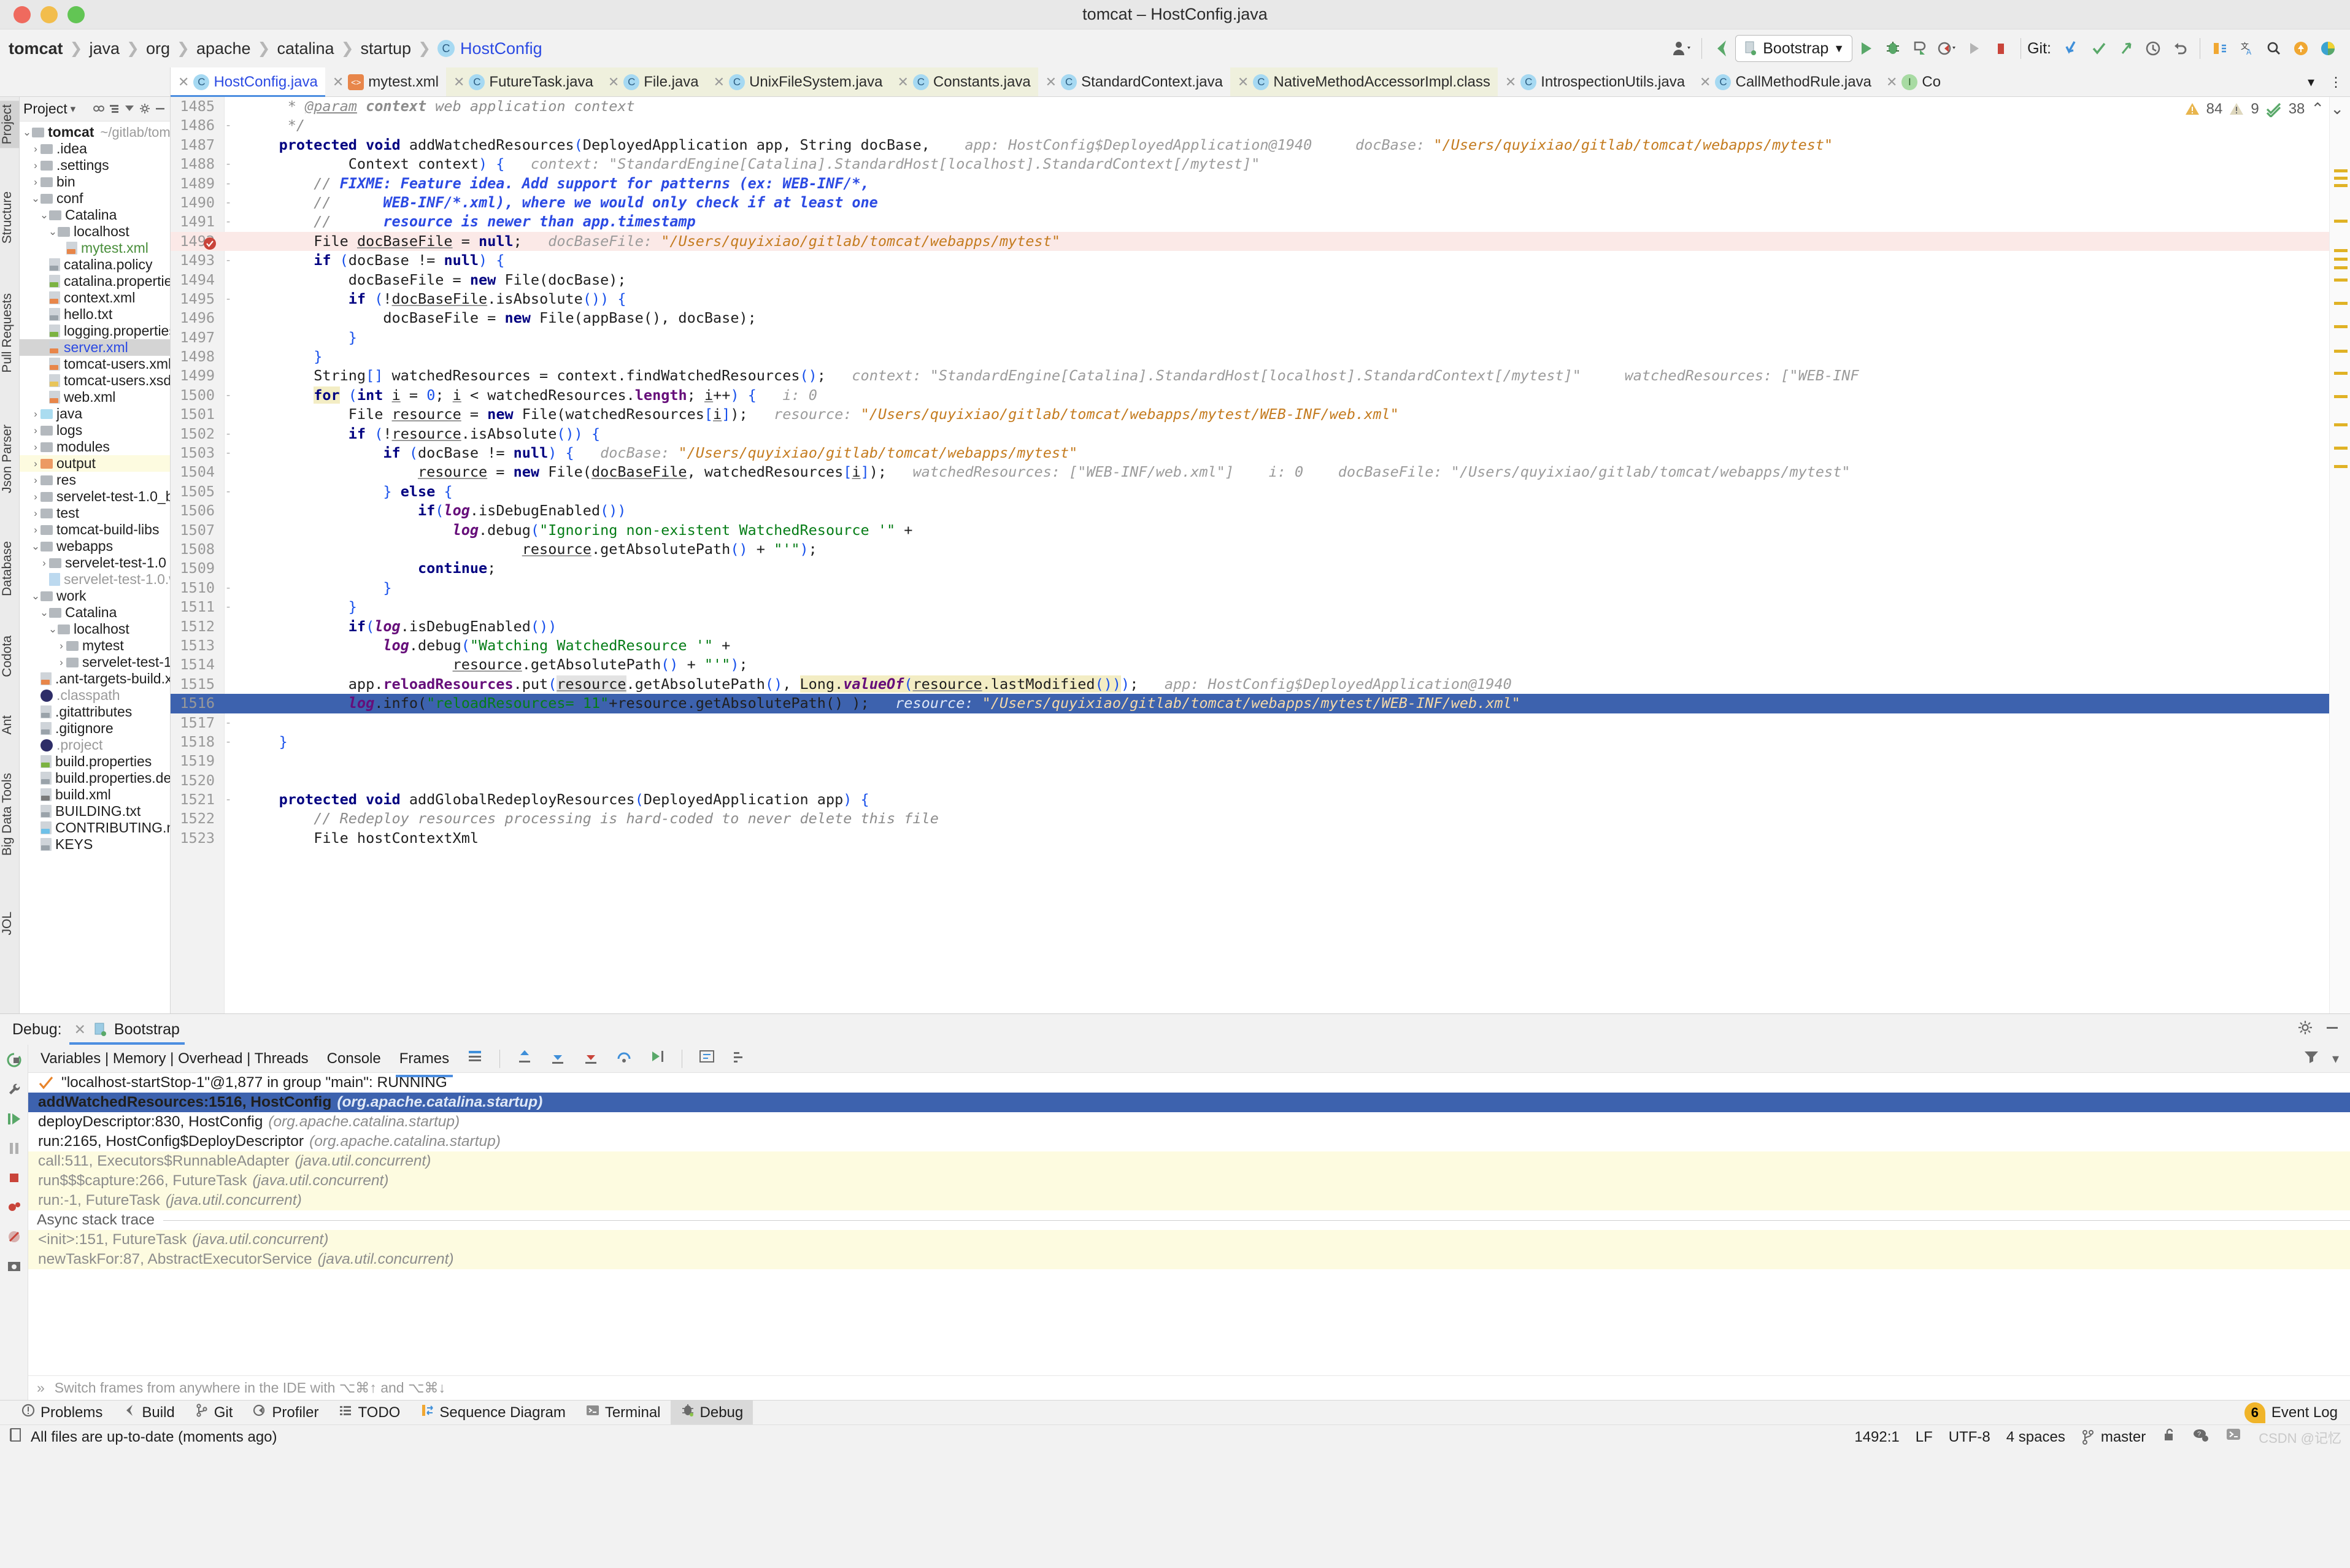  I want to click on tree-node-.gitignore: .gitignore, so click(95, 728).